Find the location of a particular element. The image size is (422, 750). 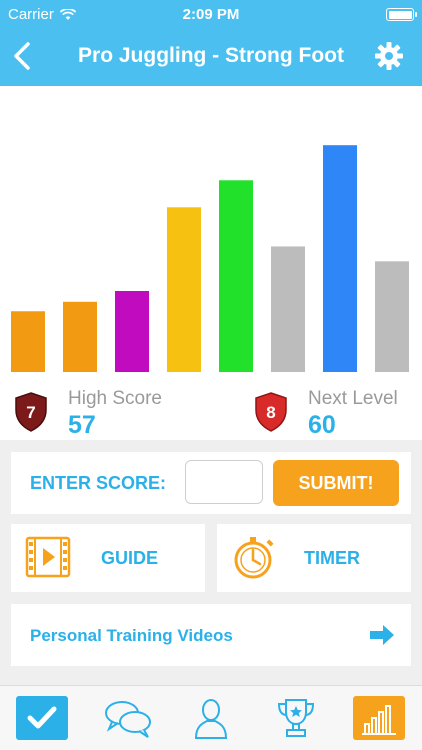

bar-chart-icon is located at coordinates (379, 718).